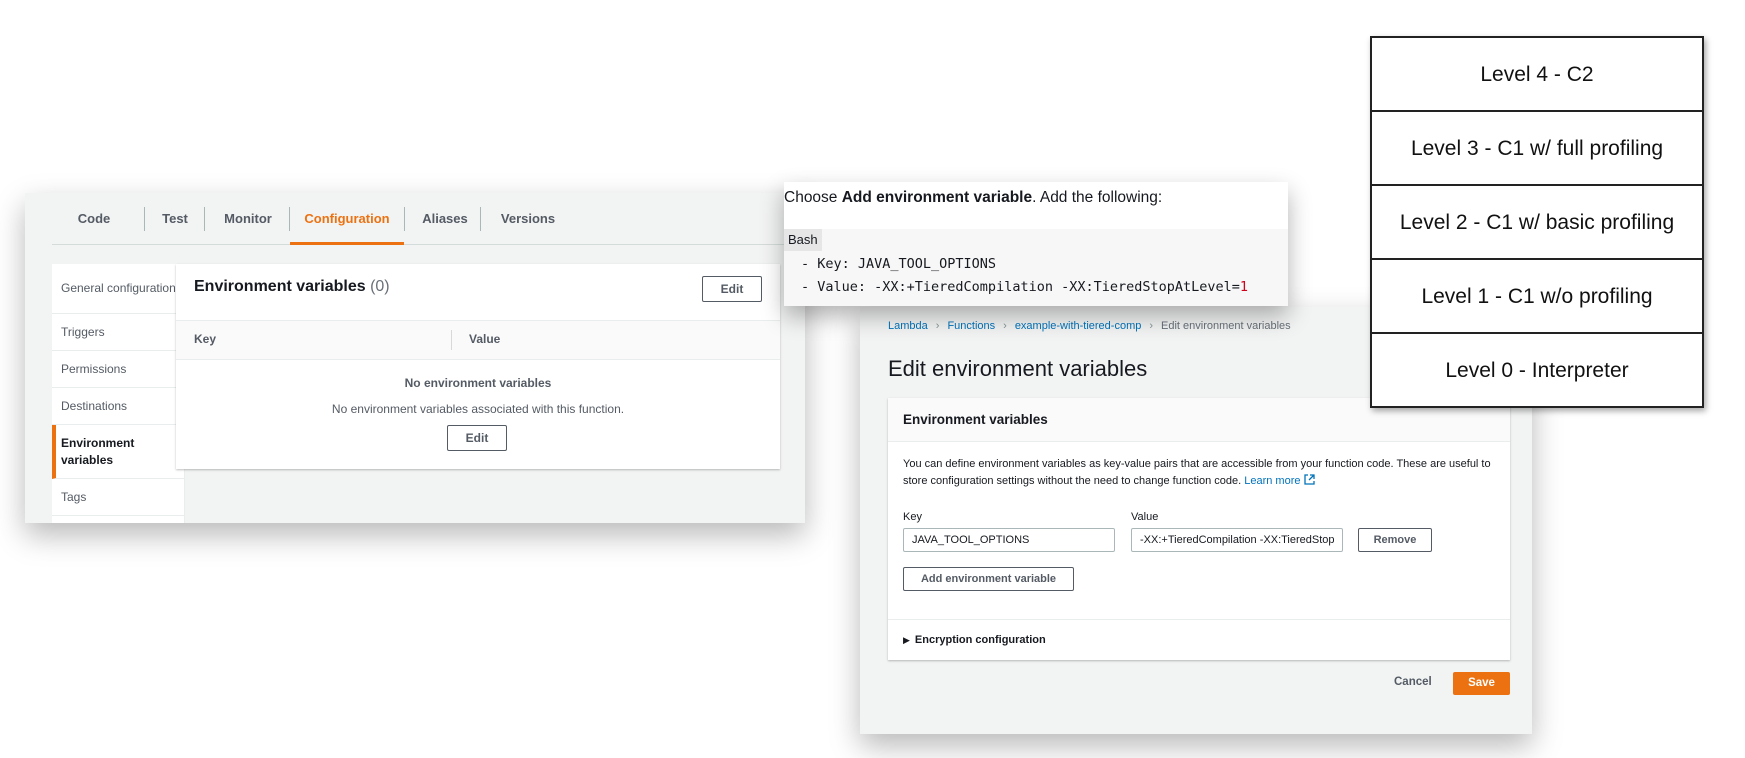 The image size is (1745, 758). I want to click on value-label: Value, so click(1145, 517).